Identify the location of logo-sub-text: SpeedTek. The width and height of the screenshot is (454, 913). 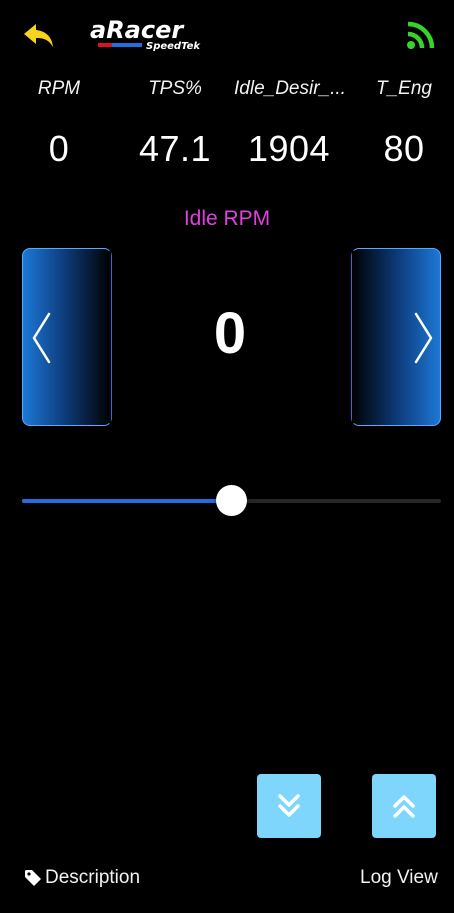
(173, 46).